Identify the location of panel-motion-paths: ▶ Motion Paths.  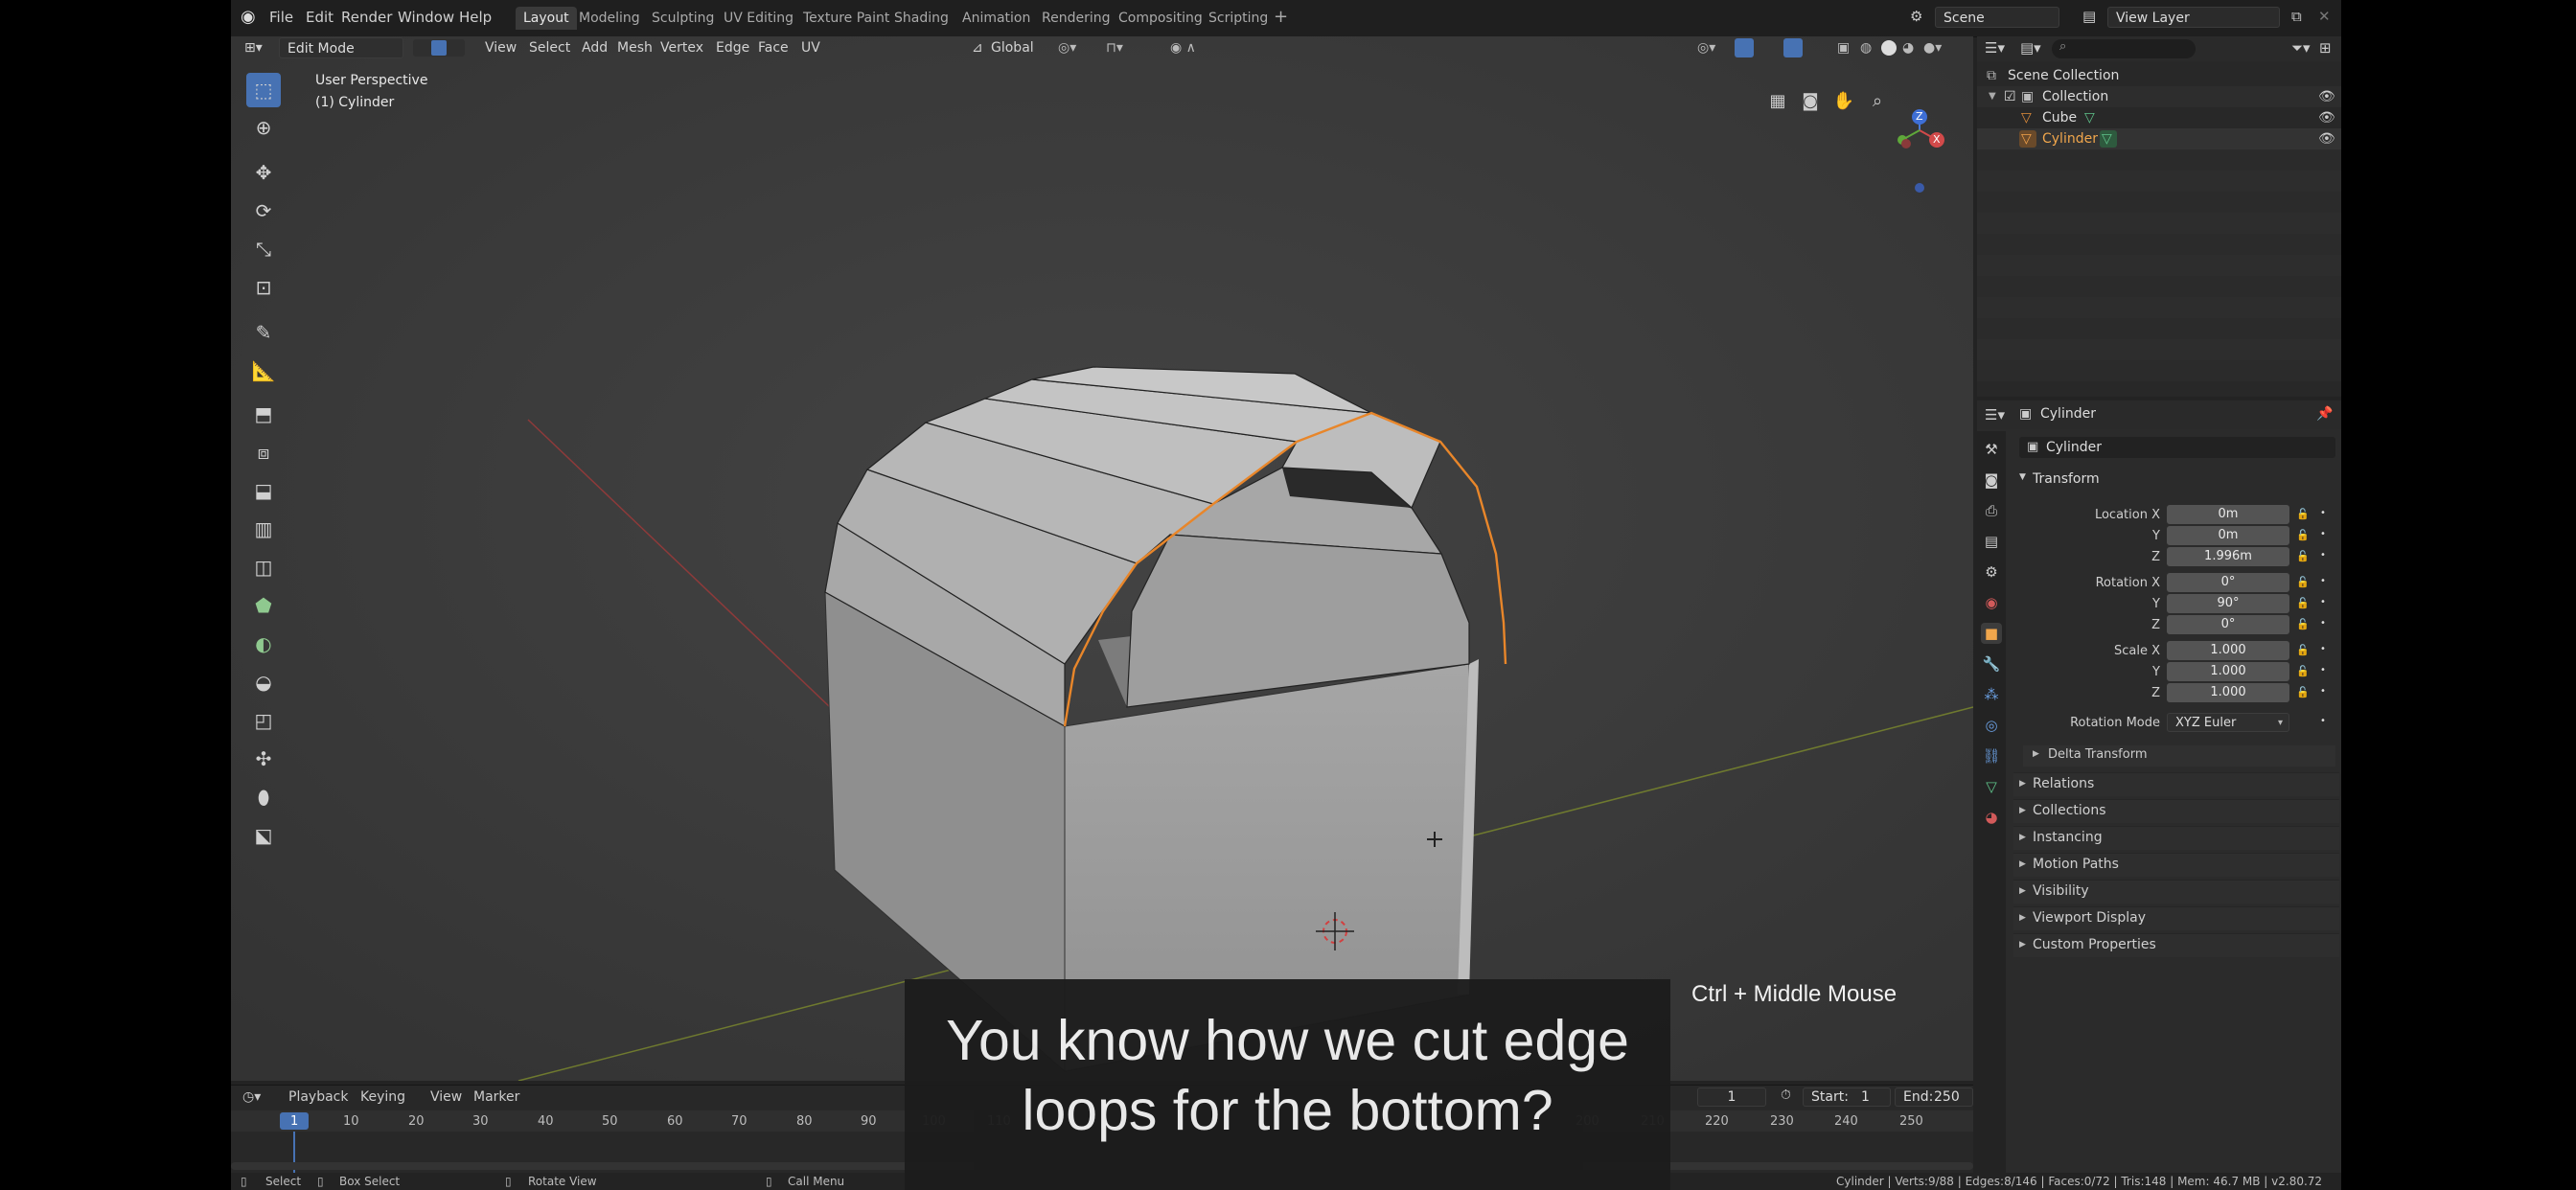
(2176, 865).